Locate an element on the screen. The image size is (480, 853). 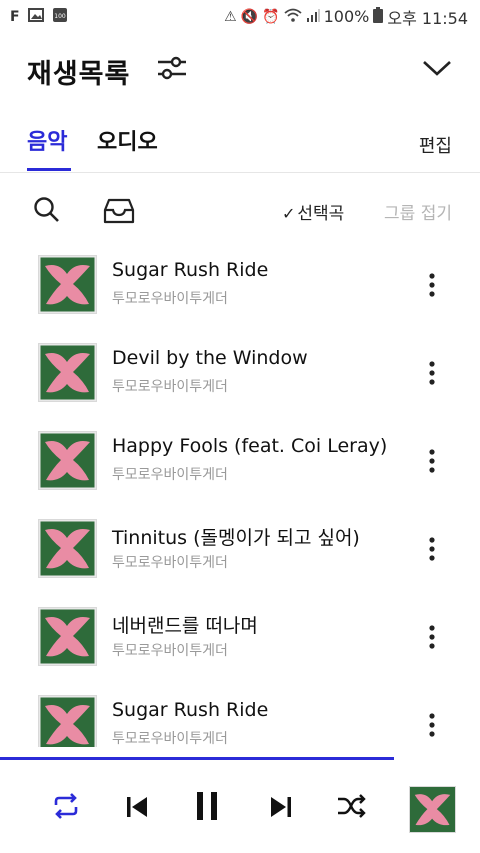
track-title: 네버랜드를 떠나며 is located at coordinates (185, 626).